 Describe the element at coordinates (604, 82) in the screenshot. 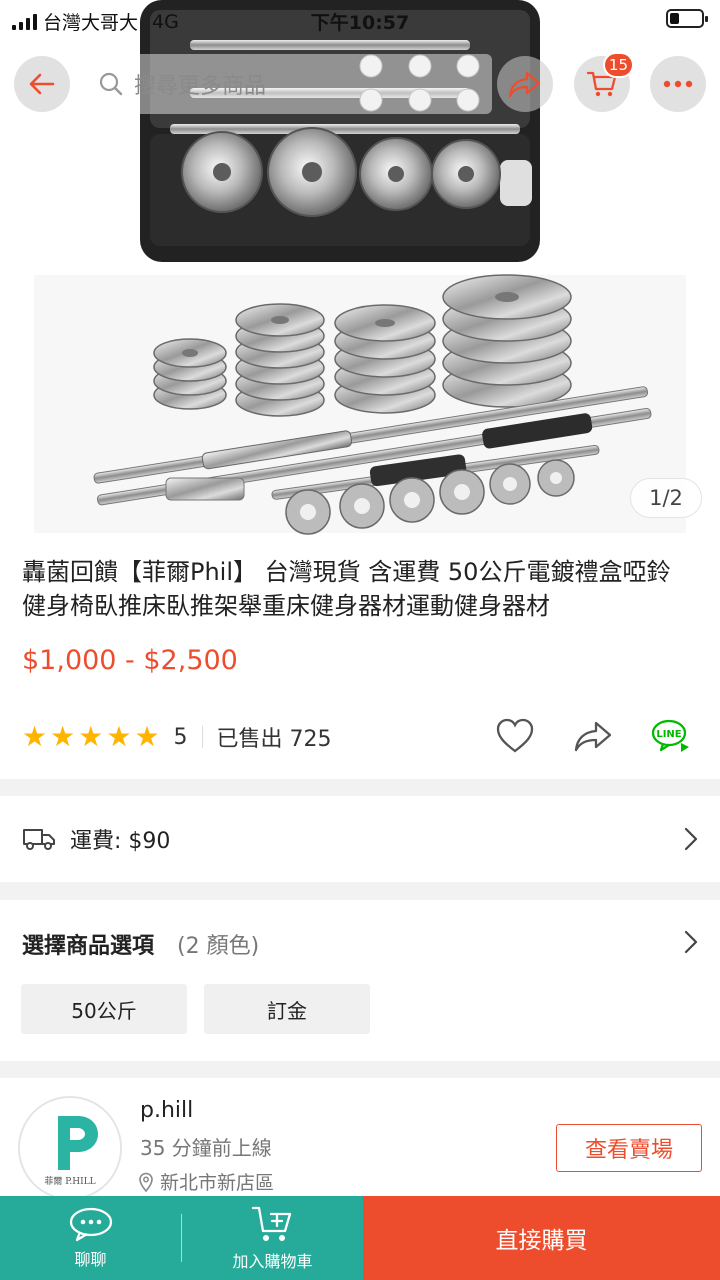

I see `cart-button: 15` at that location.